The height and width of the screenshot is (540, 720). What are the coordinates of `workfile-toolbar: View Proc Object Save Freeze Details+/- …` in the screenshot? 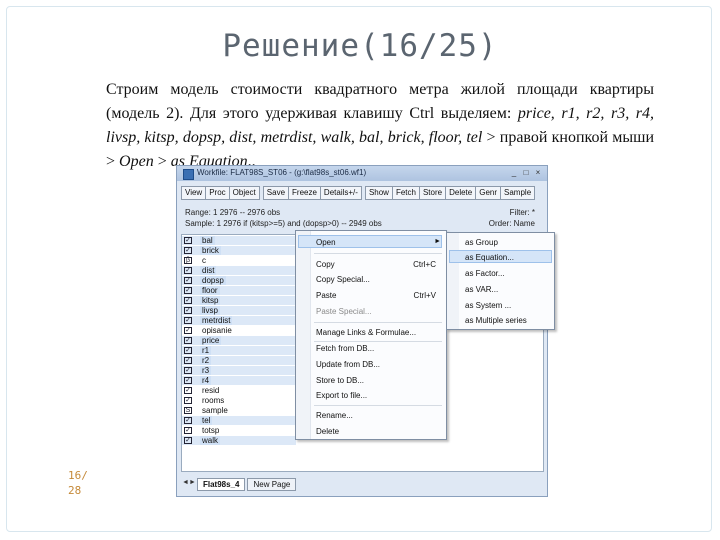 It's located at (358, 193).